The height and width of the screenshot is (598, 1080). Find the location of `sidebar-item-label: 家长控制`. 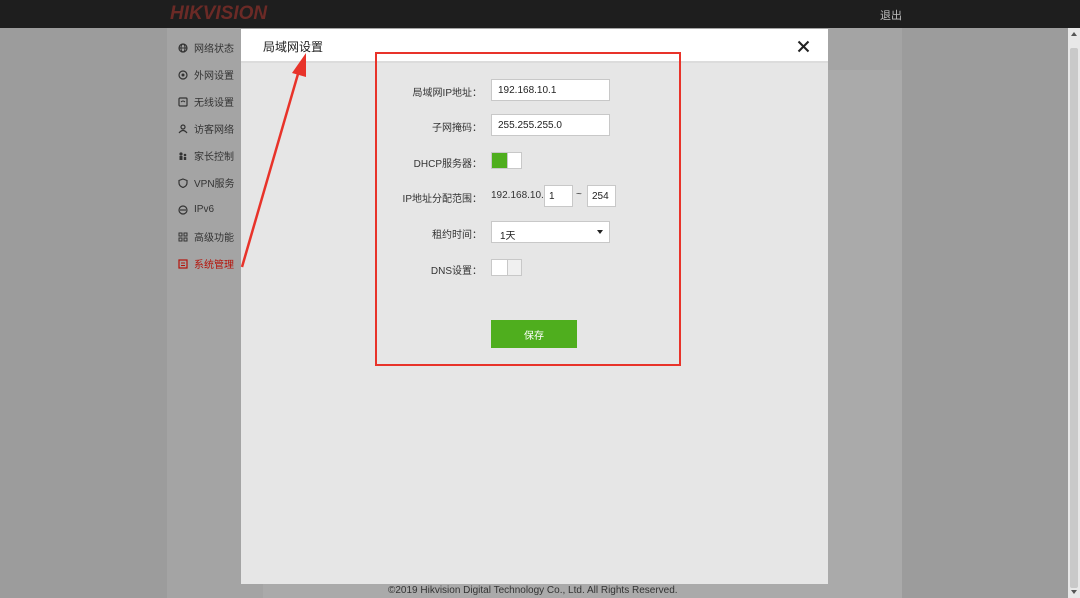

sidebar-item-label: 家长控制 is located at coordinates (214, 157).